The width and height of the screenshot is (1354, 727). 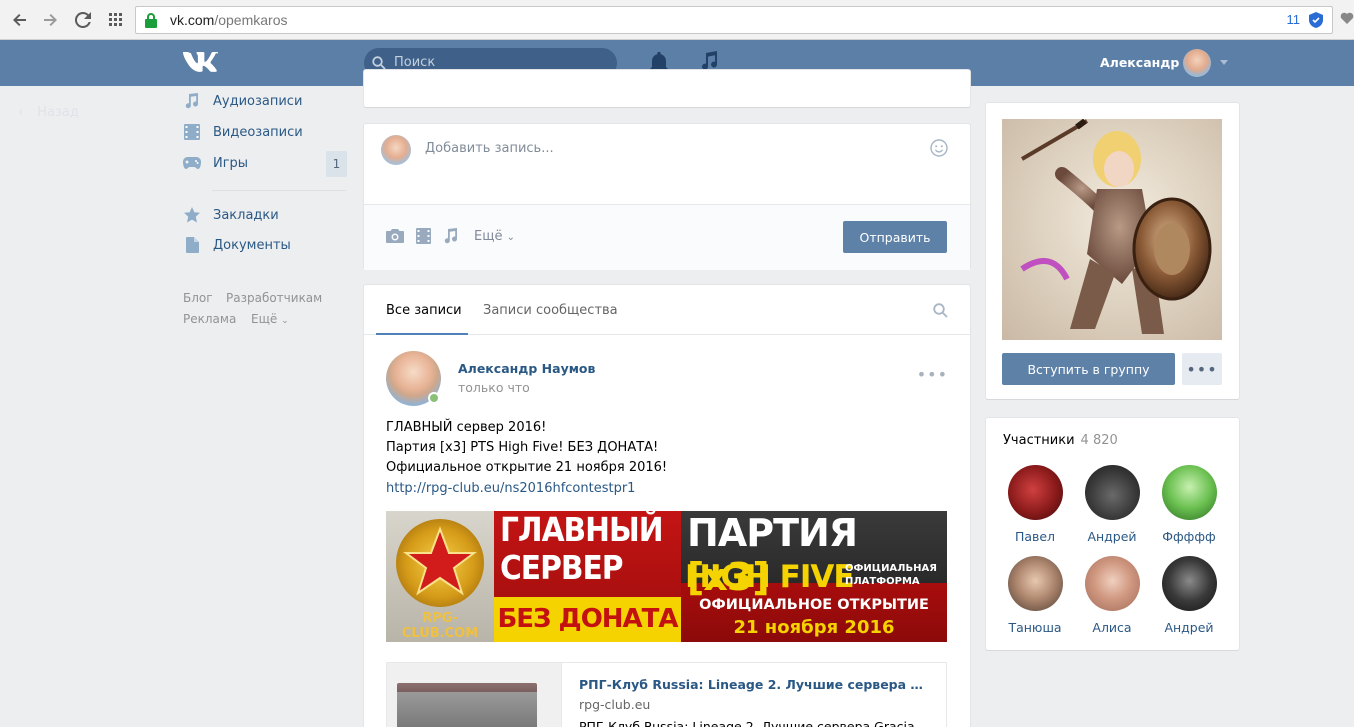 What do you see at coordinates (526, 368) in the screenshot?
I see `post-author: Александр Наумов` at bounding box center [526, 368].